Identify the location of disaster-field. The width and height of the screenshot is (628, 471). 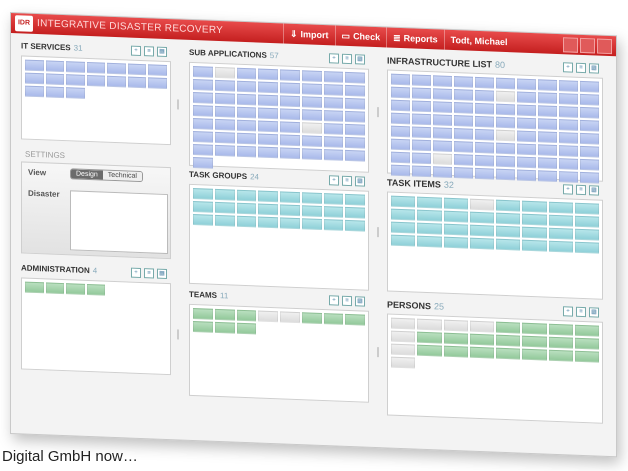
(119, 222).